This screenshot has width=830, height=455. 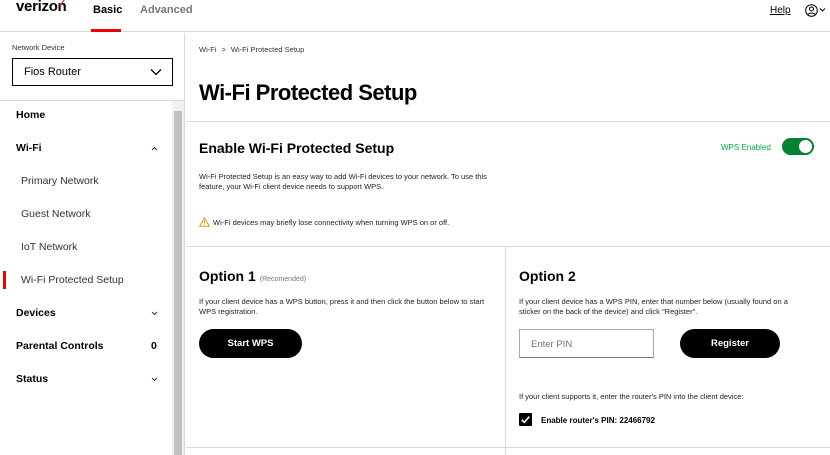 I want to click on sidebar-item-wifi-protected-setup: Wi-Fi Protected Setup, so click(x=86, y=290).